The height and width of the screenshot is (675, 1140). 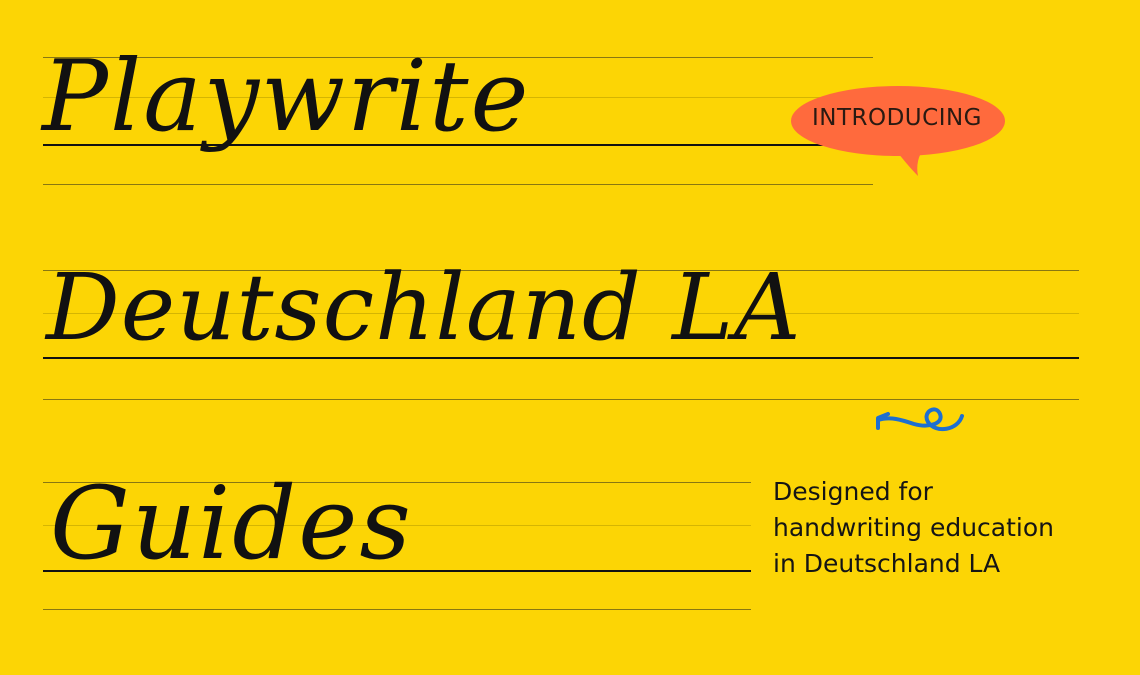 What do you see at coordinates (286, 97) in the screenshot?
I see `headline-line-1: Playwrite` at bounding box center [286, 97].